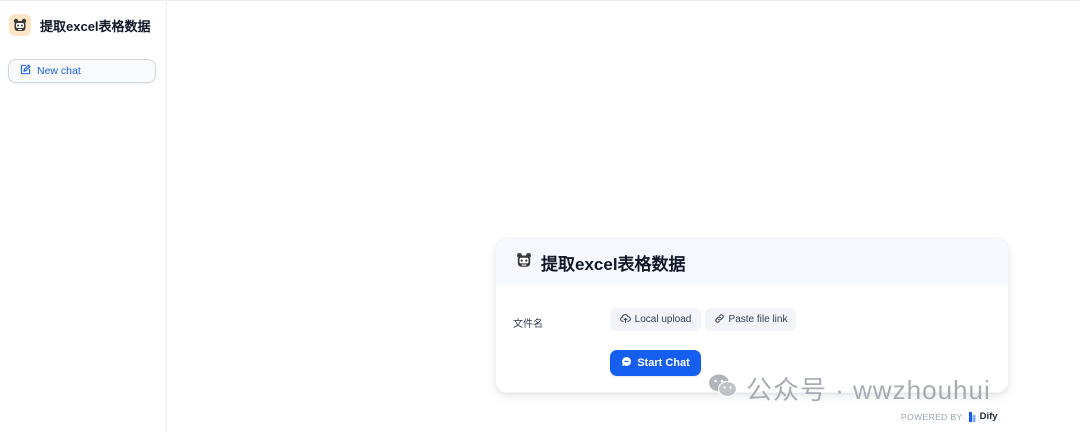 This screenshot has height=432, width=1080. What do you see at coordinates (752, 262) in the screenshot?
I see `card-header: 提取excel表格数据` at bounding box center [752, 262].